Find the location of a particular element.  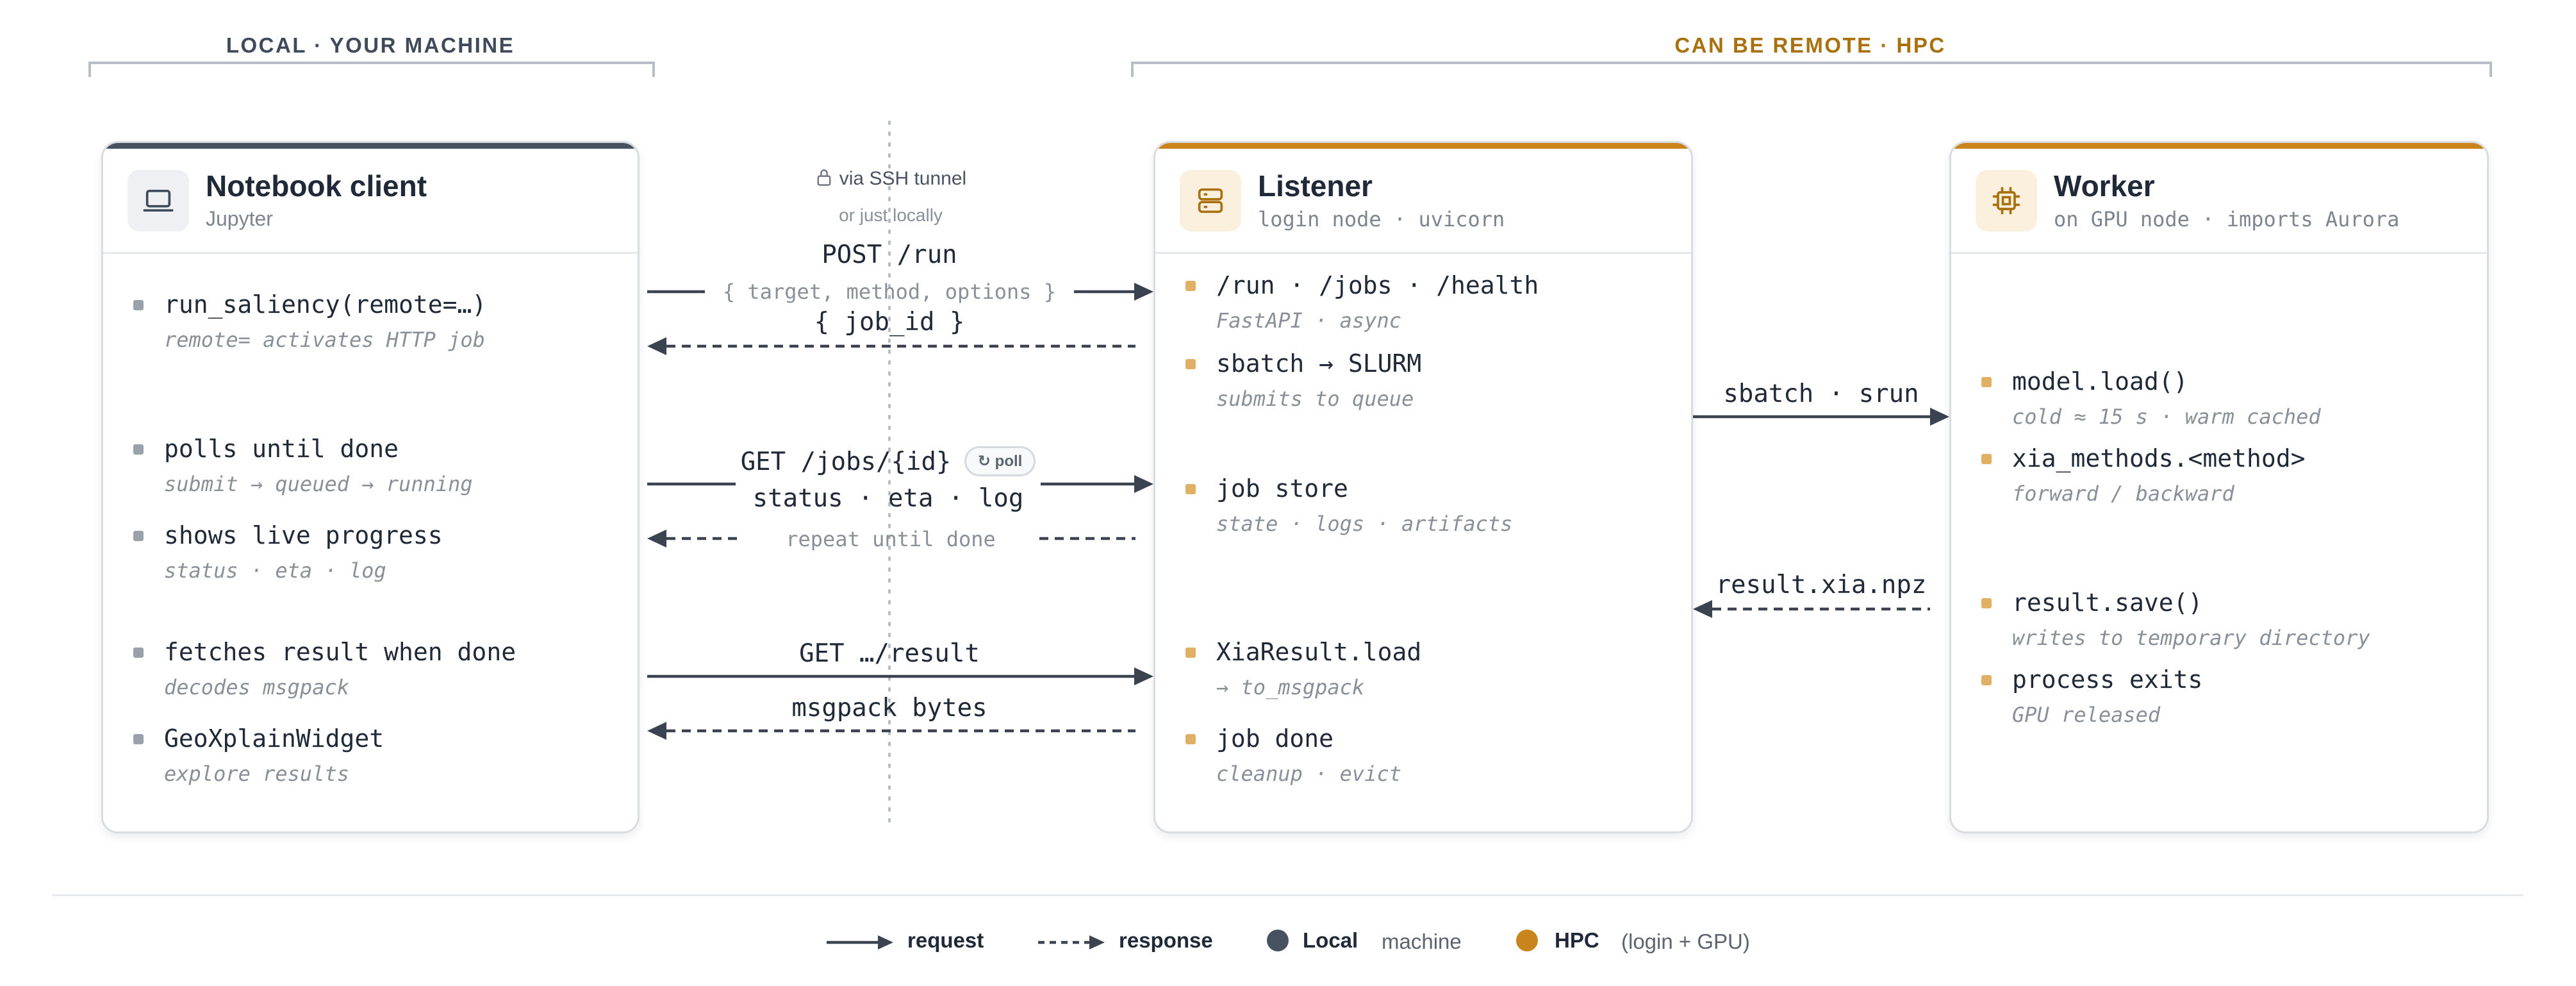

card-title: Listener is located at coordinates (1315, 186).